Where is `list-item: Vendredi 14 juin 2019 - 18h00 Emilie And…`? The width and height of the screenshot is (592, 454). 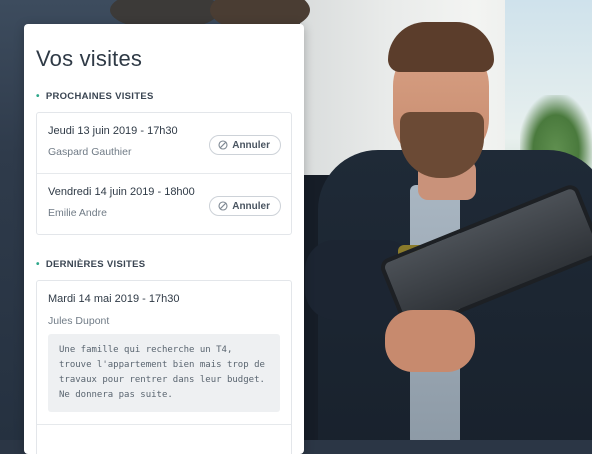 list-item: Vendredi 14 juin 2019 - 18h00 Emilie And… is located at coordinates (164, 203).